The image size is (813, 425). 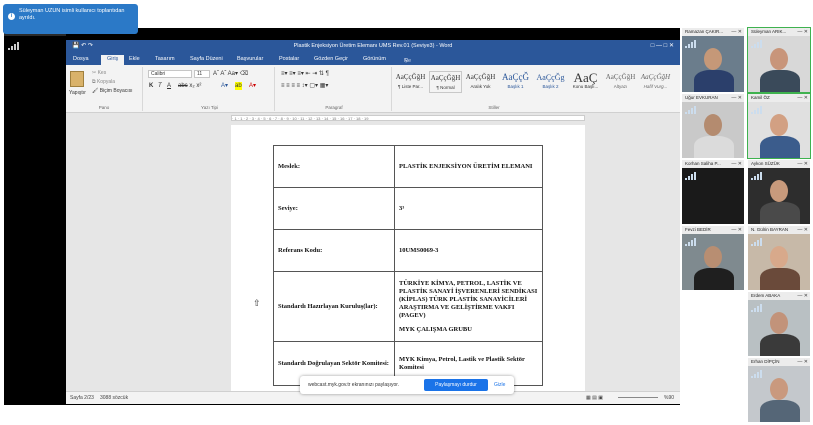 What do you see at coordinates (499, 385) in the screenshot?
I see `hide-share-bar-button: Gizle` at bounding box center [499, 385].